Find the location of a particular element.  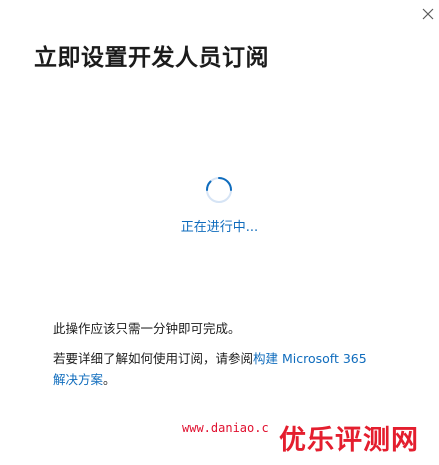

info-text: 此操作应该只需一分钟即可完成。 is located at coordinates (147, 328).